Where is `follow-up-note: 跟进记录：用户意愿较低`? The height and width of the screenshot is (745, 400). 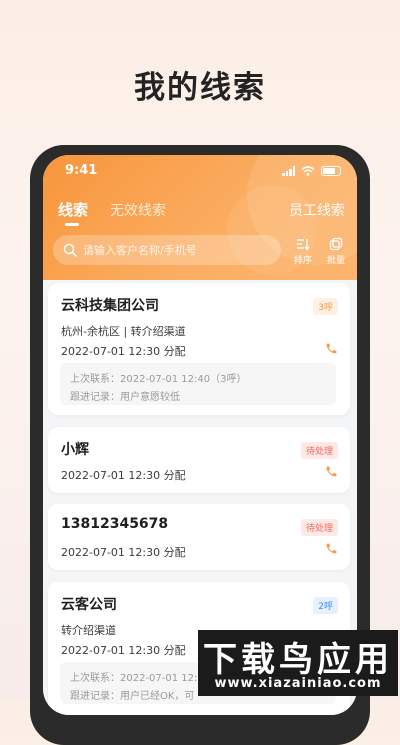 follow-up-note: 跟进记录：用户意愿较低 is located at coordinates (125, 397).